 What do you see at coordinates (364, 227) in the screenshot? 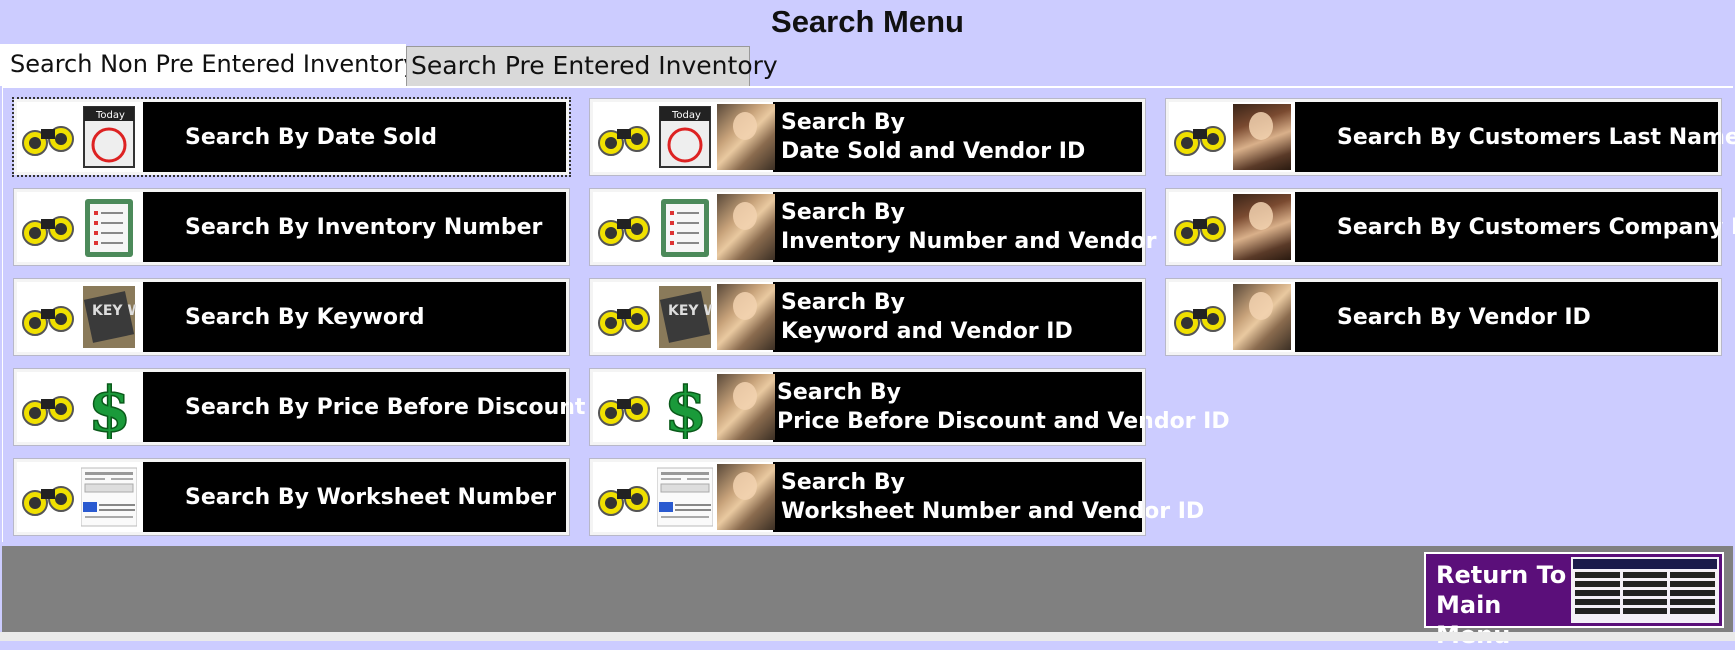
I see `button-label: Search By Inventory Number` at bounding box center [364, 227].